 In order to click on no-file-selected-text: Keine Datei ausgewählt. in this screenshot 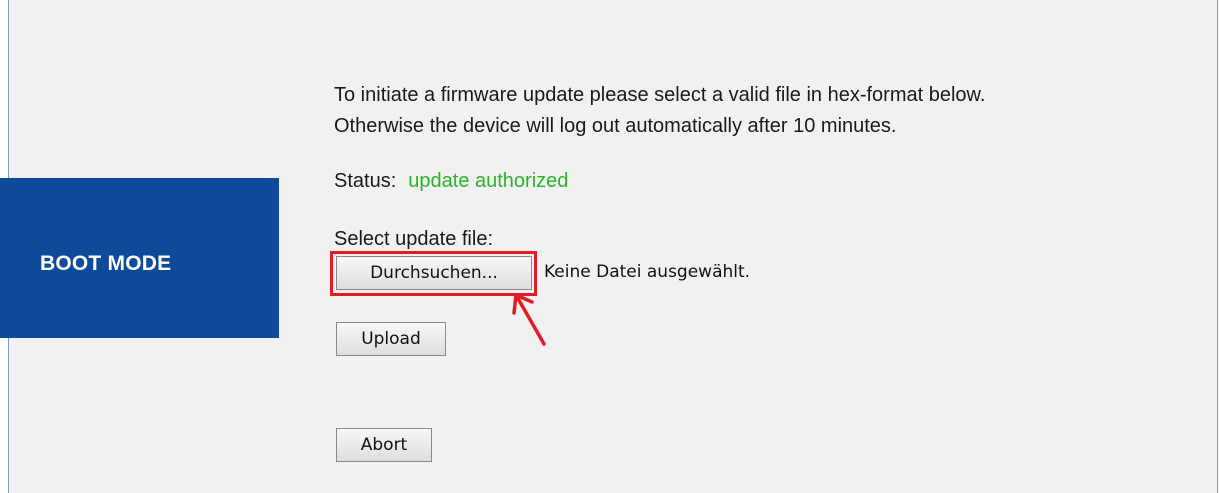, I will do `click(647, 272)`.